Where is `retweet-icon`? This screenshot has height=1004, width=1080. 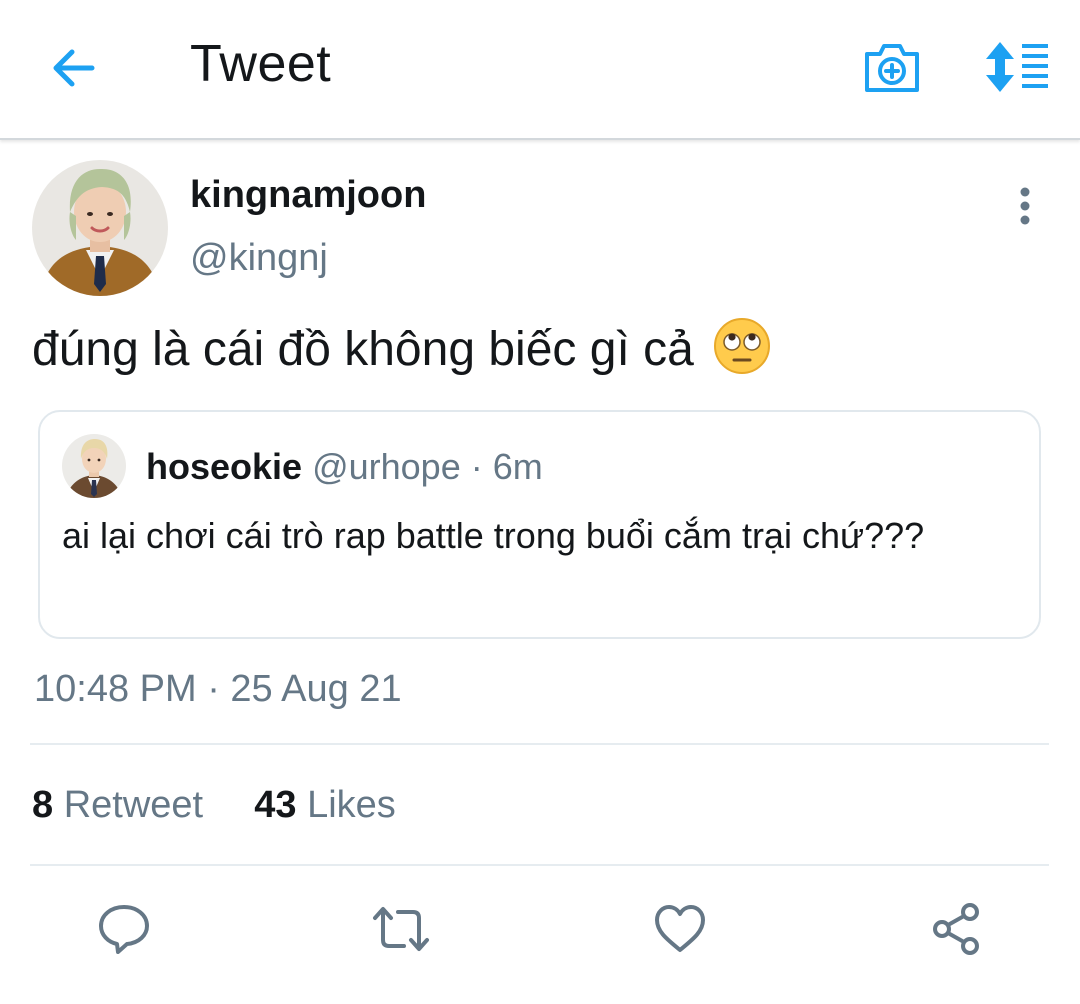 retweet-icon is located at coordinates (401, 929).